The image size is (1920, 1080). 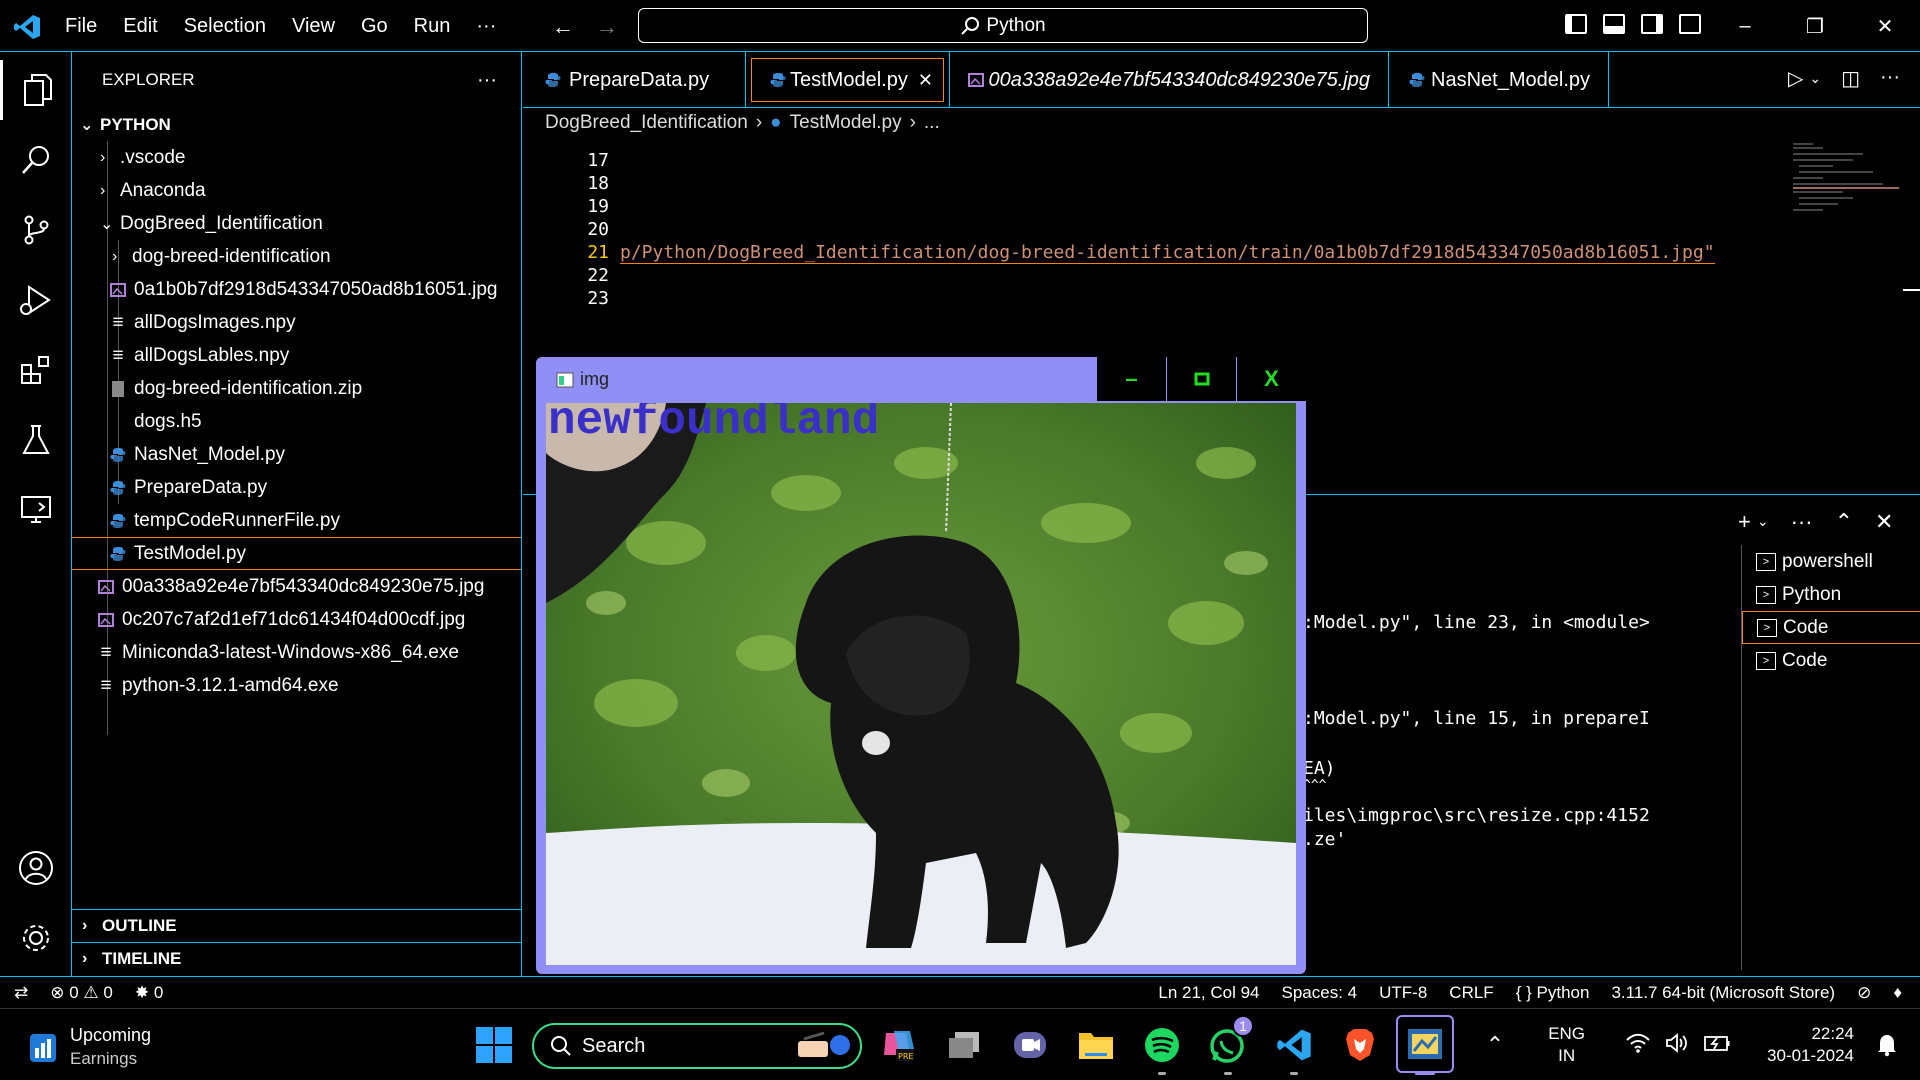 What do you see at coordinates (36, 300) in the screenshot?
I see `run-debug-icon` at bounding box center [36, 300].